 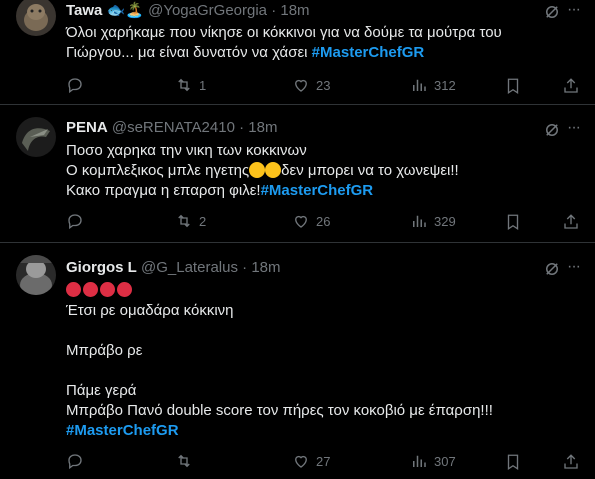 I want to click on repost-count: 1, so click(x=203, y=85).